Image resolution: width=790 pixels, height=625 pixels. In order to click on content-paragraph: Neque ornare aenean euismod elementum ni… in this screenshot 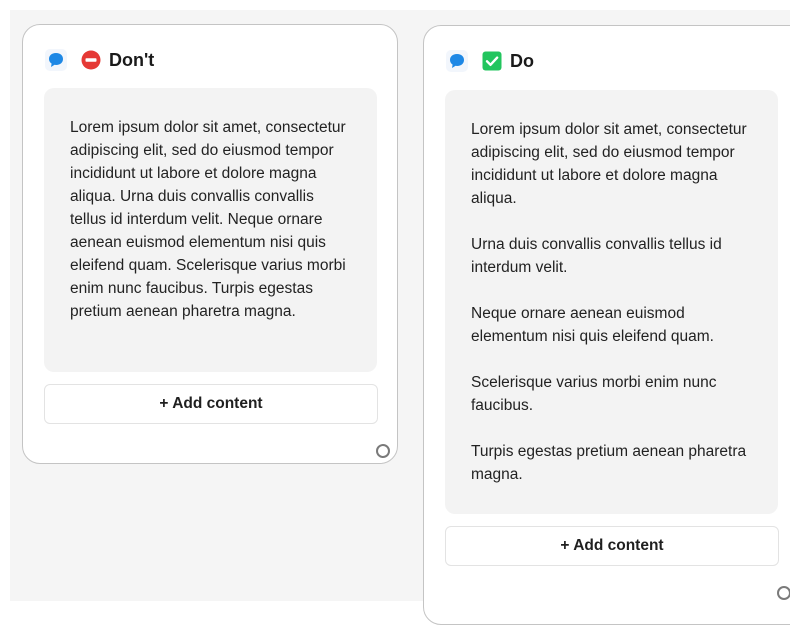, I will do `click(592, 325)`.